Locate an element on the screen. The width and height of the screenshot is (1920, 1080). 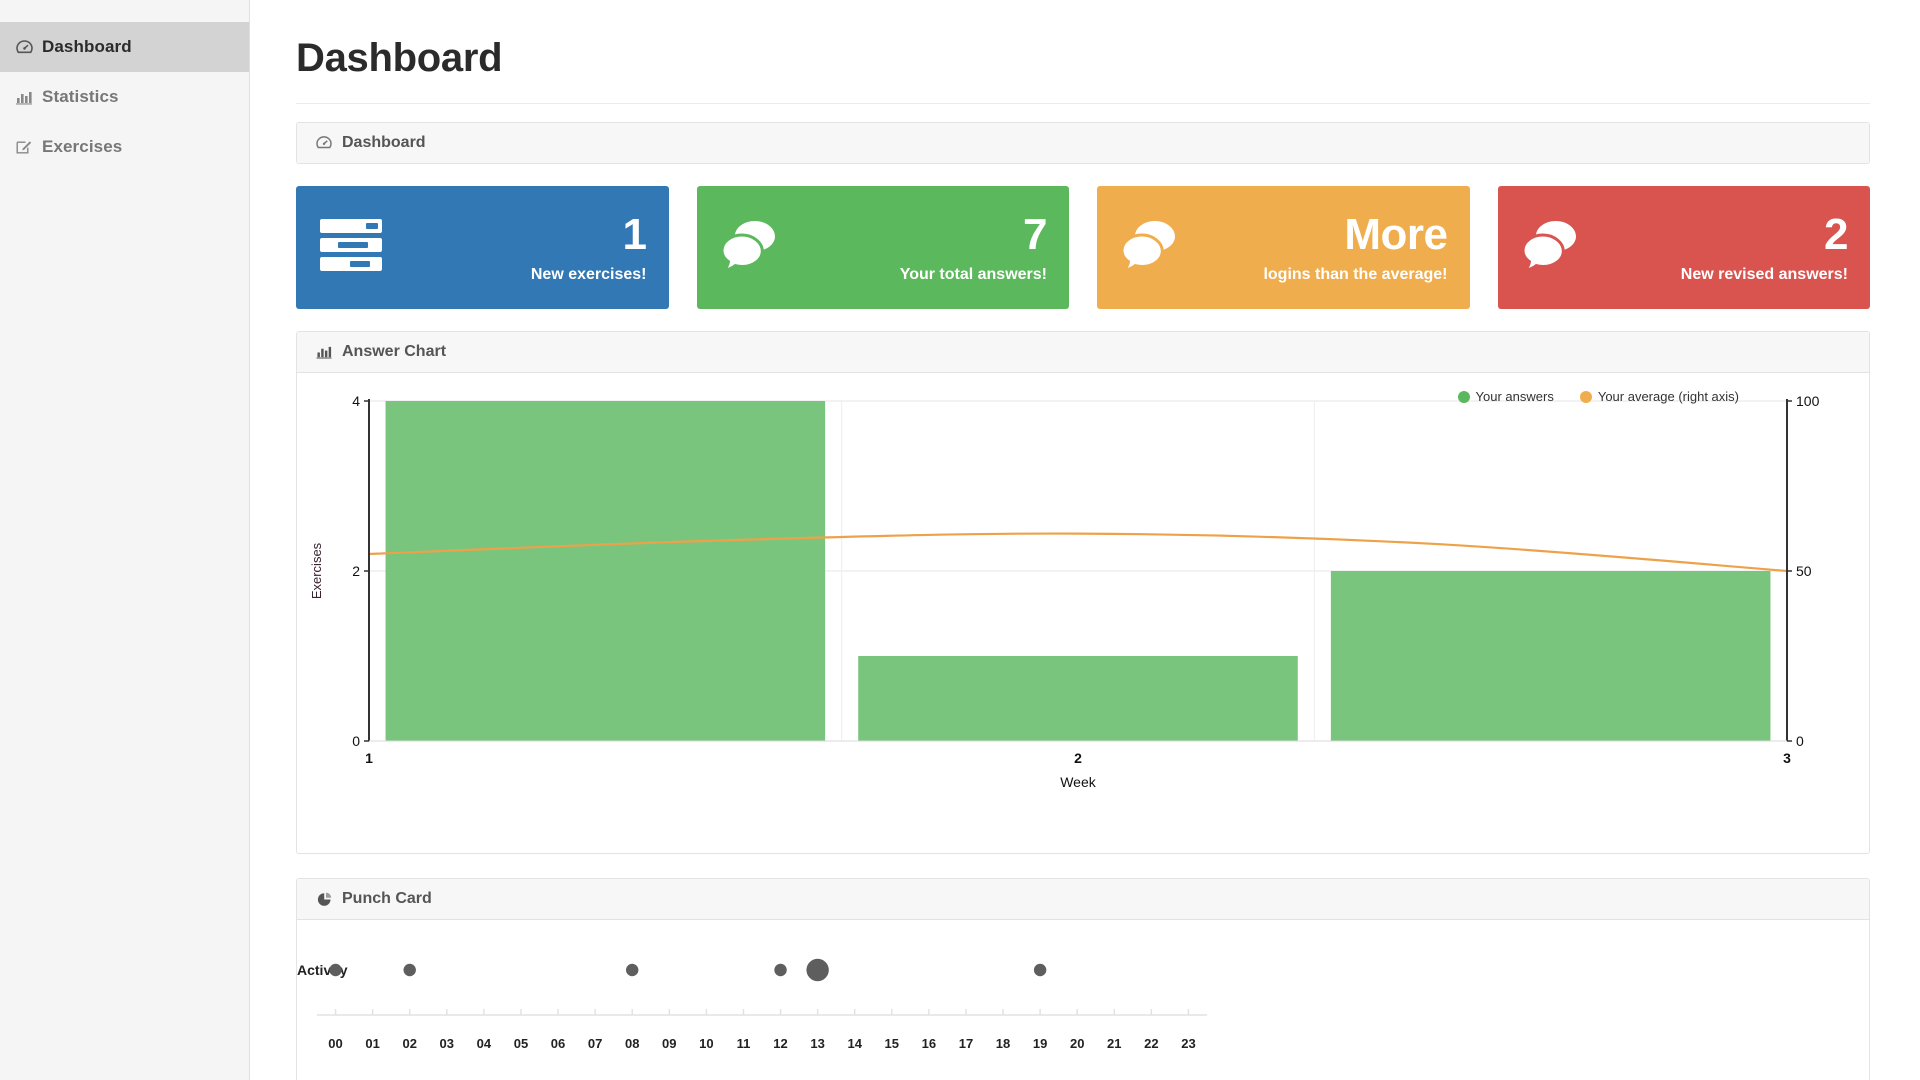
punch-hour-label: 22 is located at coordinates (1151, 1043).